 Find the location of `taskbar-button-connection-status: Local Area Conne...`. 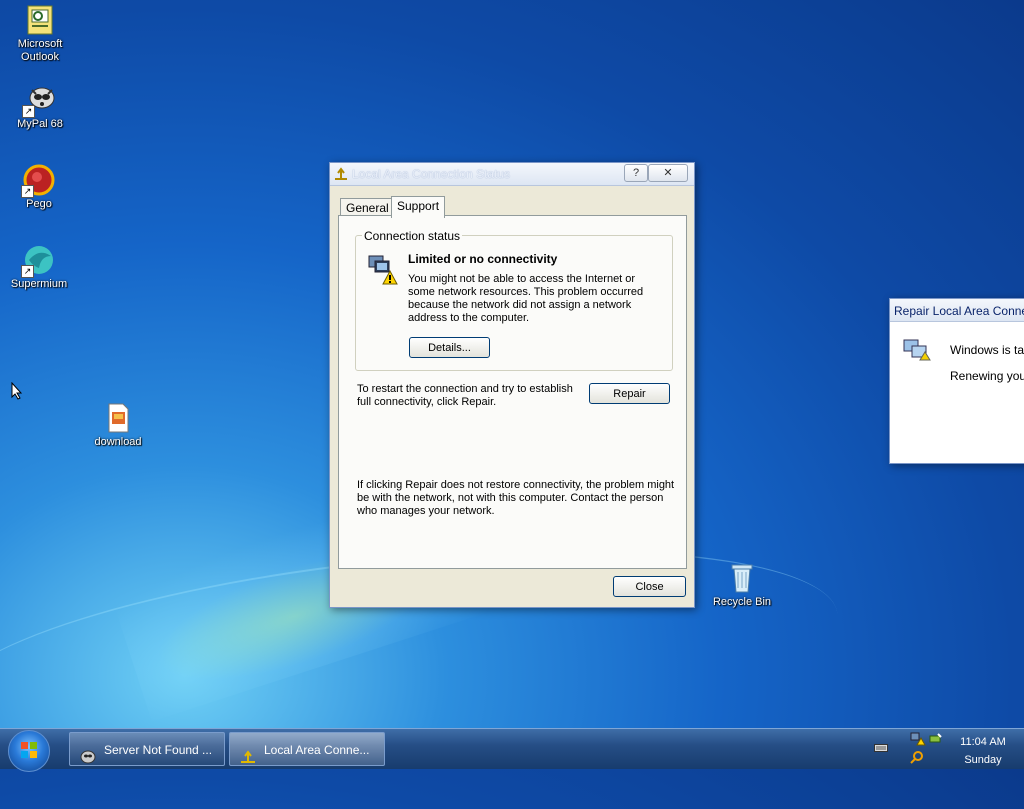

taskbar-button-connection-status: Local Area Conne... is located at coordinates (307, 749).